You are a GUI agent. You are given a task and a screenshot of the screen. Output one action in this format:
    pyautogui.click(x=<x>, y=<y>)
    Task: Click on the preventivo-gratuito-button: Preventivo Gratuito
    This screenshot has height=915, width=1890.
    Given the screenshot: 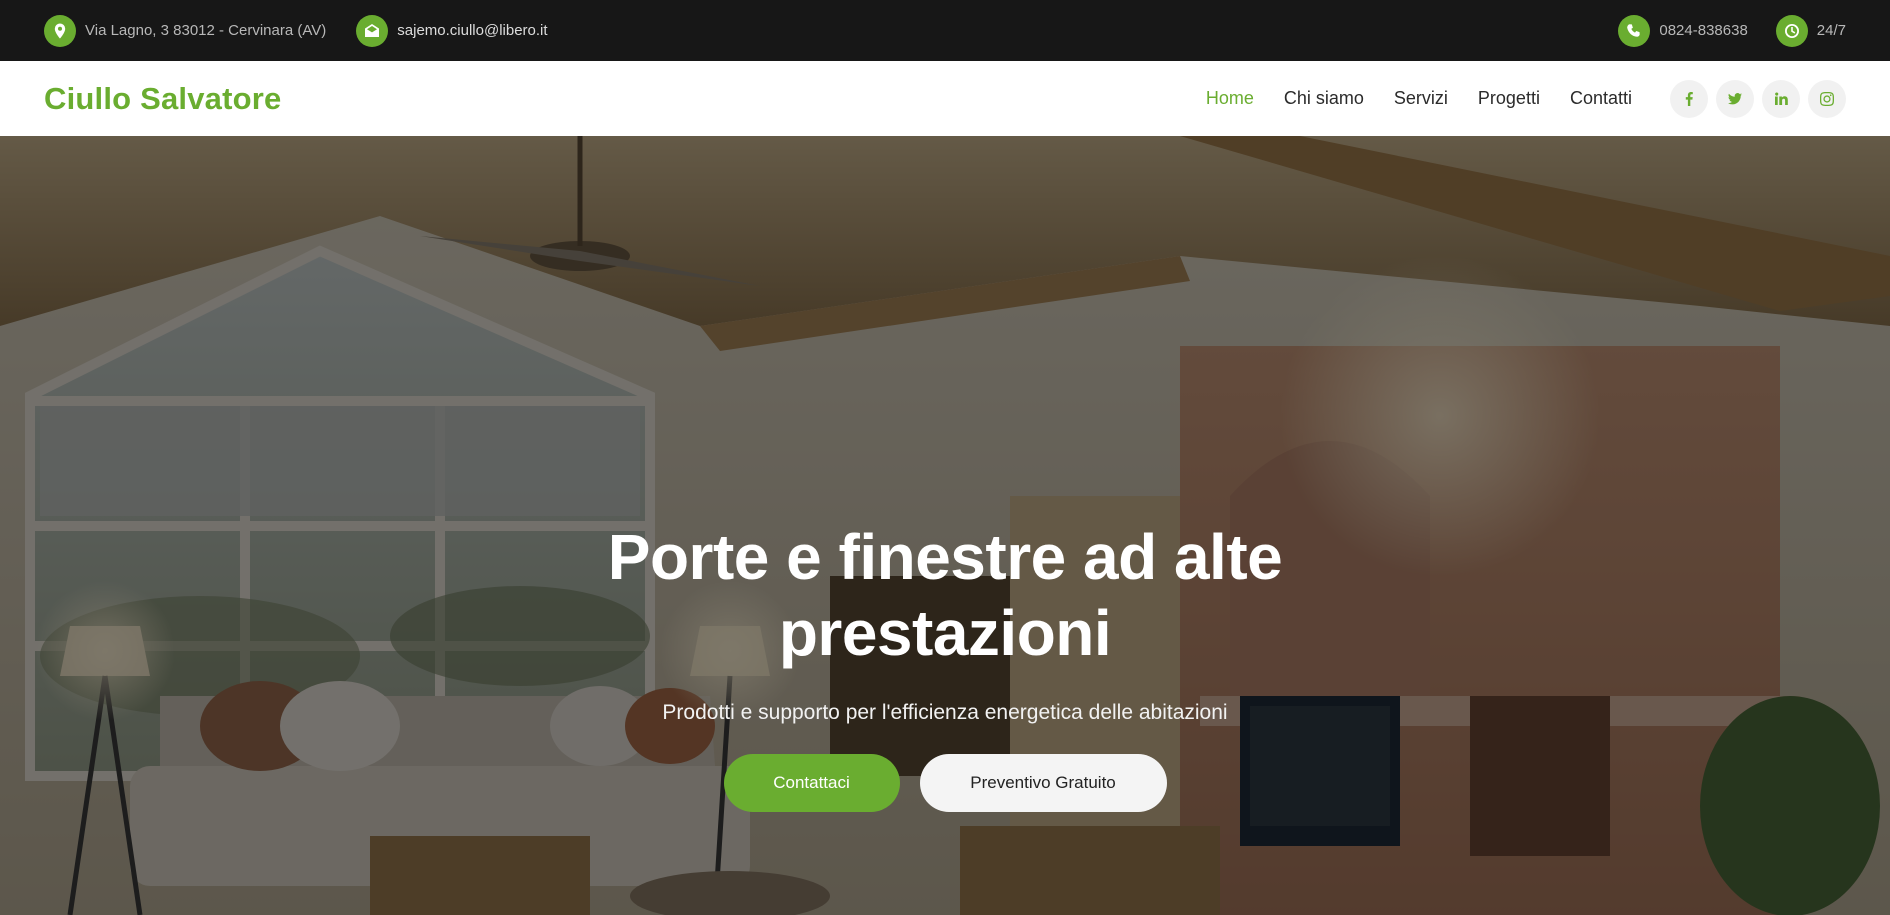 What is the action you would take?
    pyautogui.click(x=1043, y=783)
    